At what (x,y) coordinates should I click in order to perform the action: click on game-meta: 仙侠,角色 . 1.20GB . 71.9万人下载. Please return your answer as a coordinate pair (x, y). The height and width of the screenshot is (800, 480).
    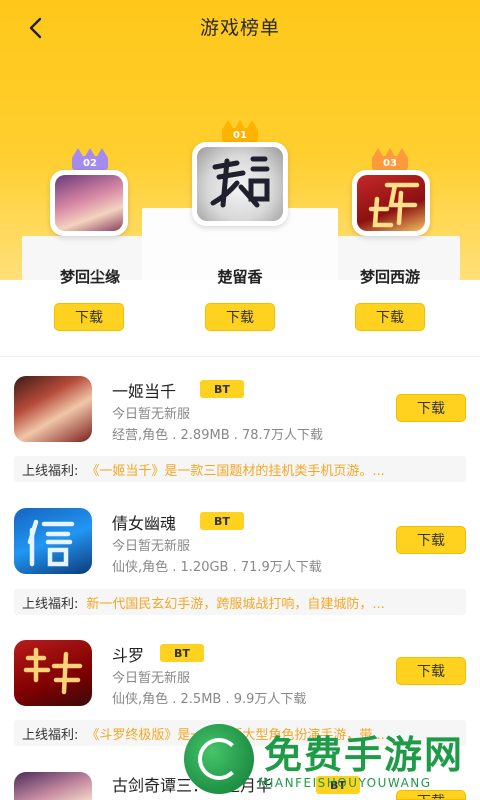
    Looking at the image, I should click on (217, 567).